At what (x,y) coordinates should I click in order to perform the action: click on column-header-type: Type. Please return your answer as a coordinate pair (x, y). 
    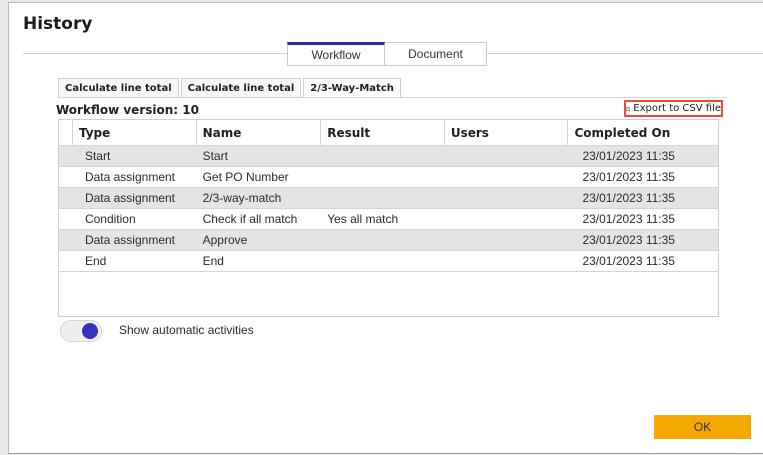
    Looking at the image, I should click on (135, 132).